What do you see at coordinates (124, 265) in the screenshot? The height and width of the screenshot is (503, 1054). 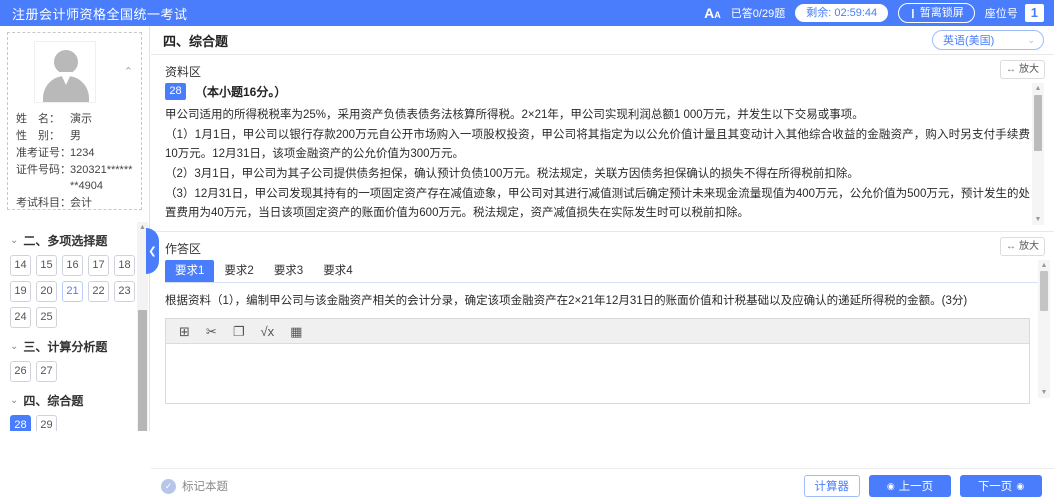 I see `question-button: 18` at bounding box center [124, 265].